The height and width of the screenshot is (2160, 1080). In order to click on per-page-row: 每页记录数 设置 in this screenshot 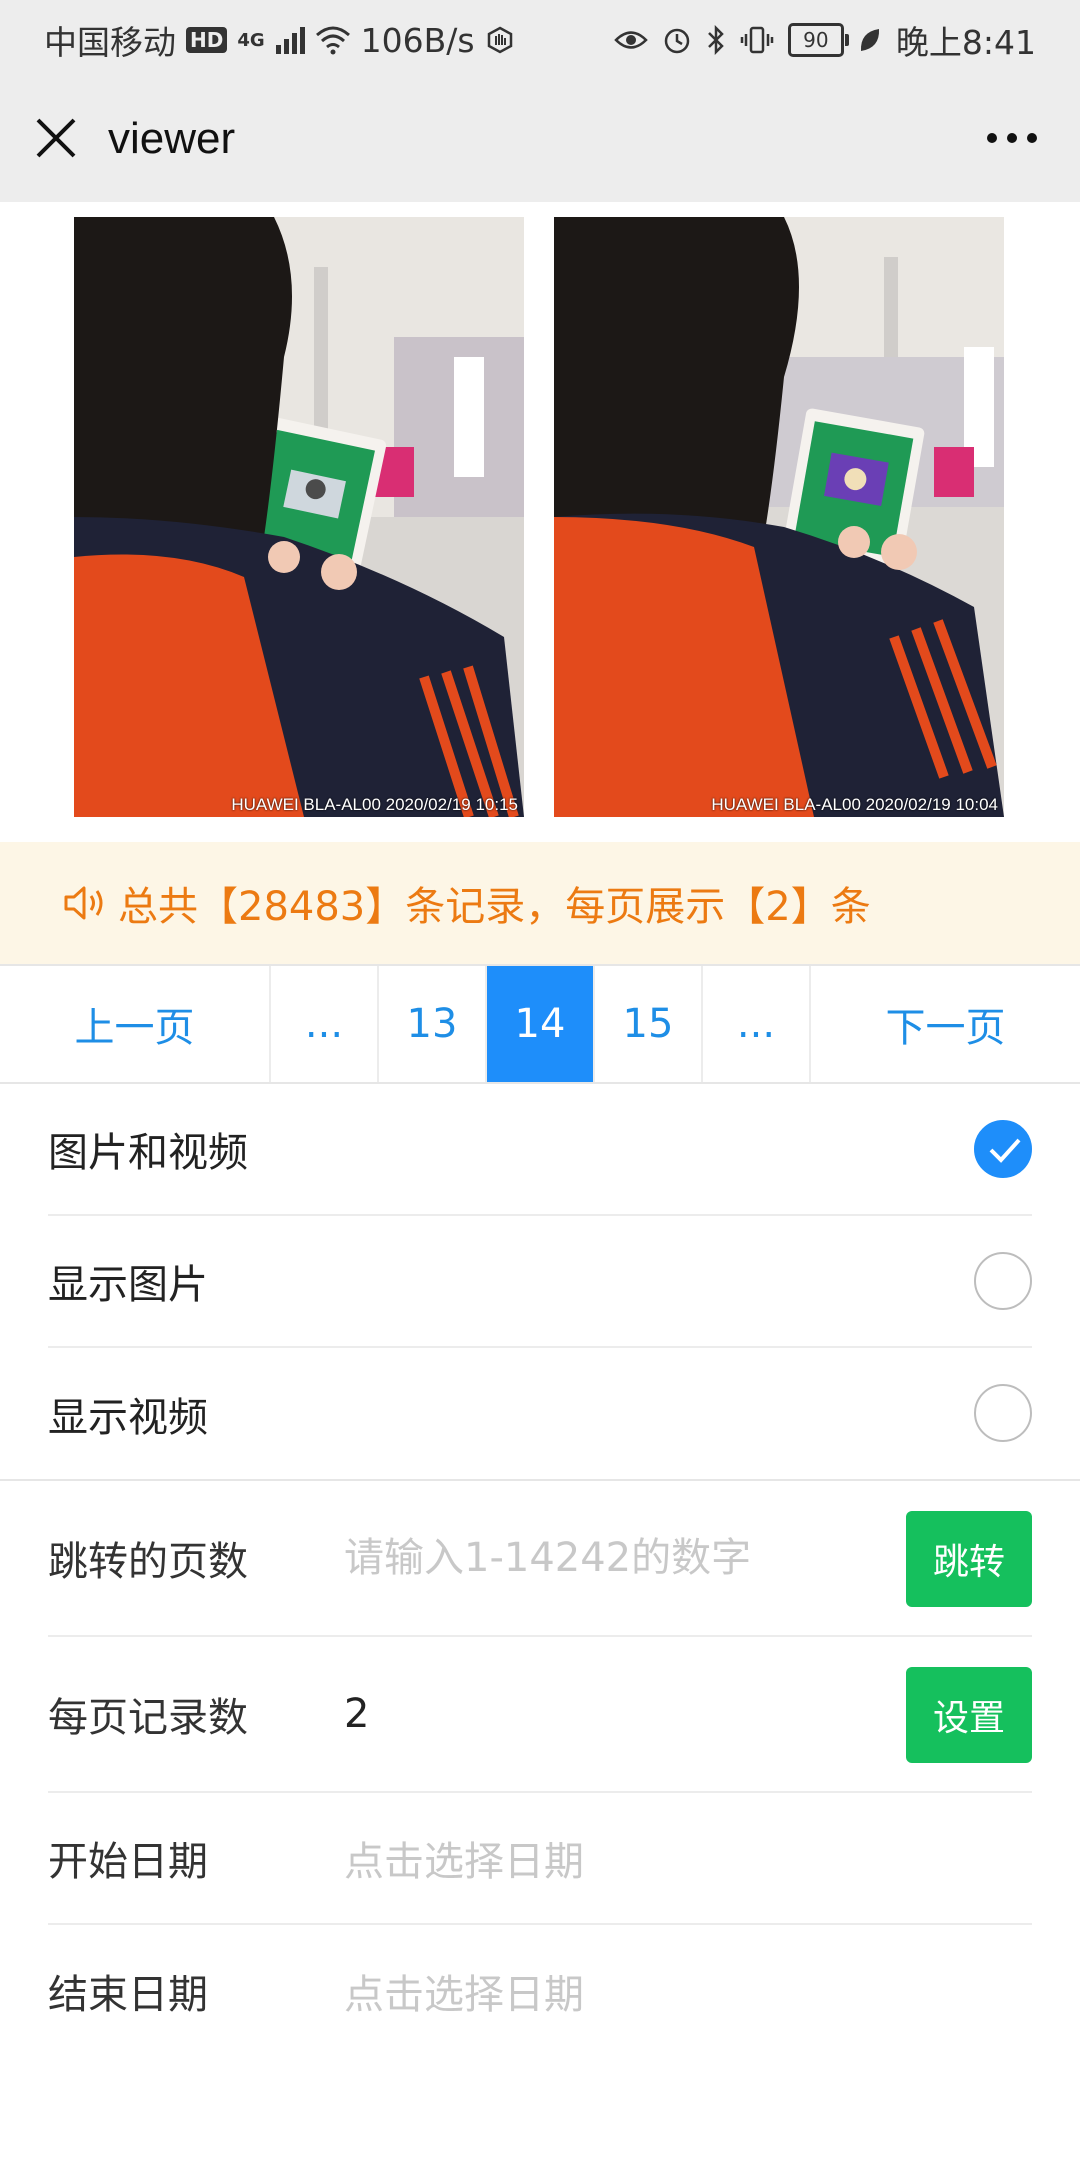, I will do `click(540, 1715)`.